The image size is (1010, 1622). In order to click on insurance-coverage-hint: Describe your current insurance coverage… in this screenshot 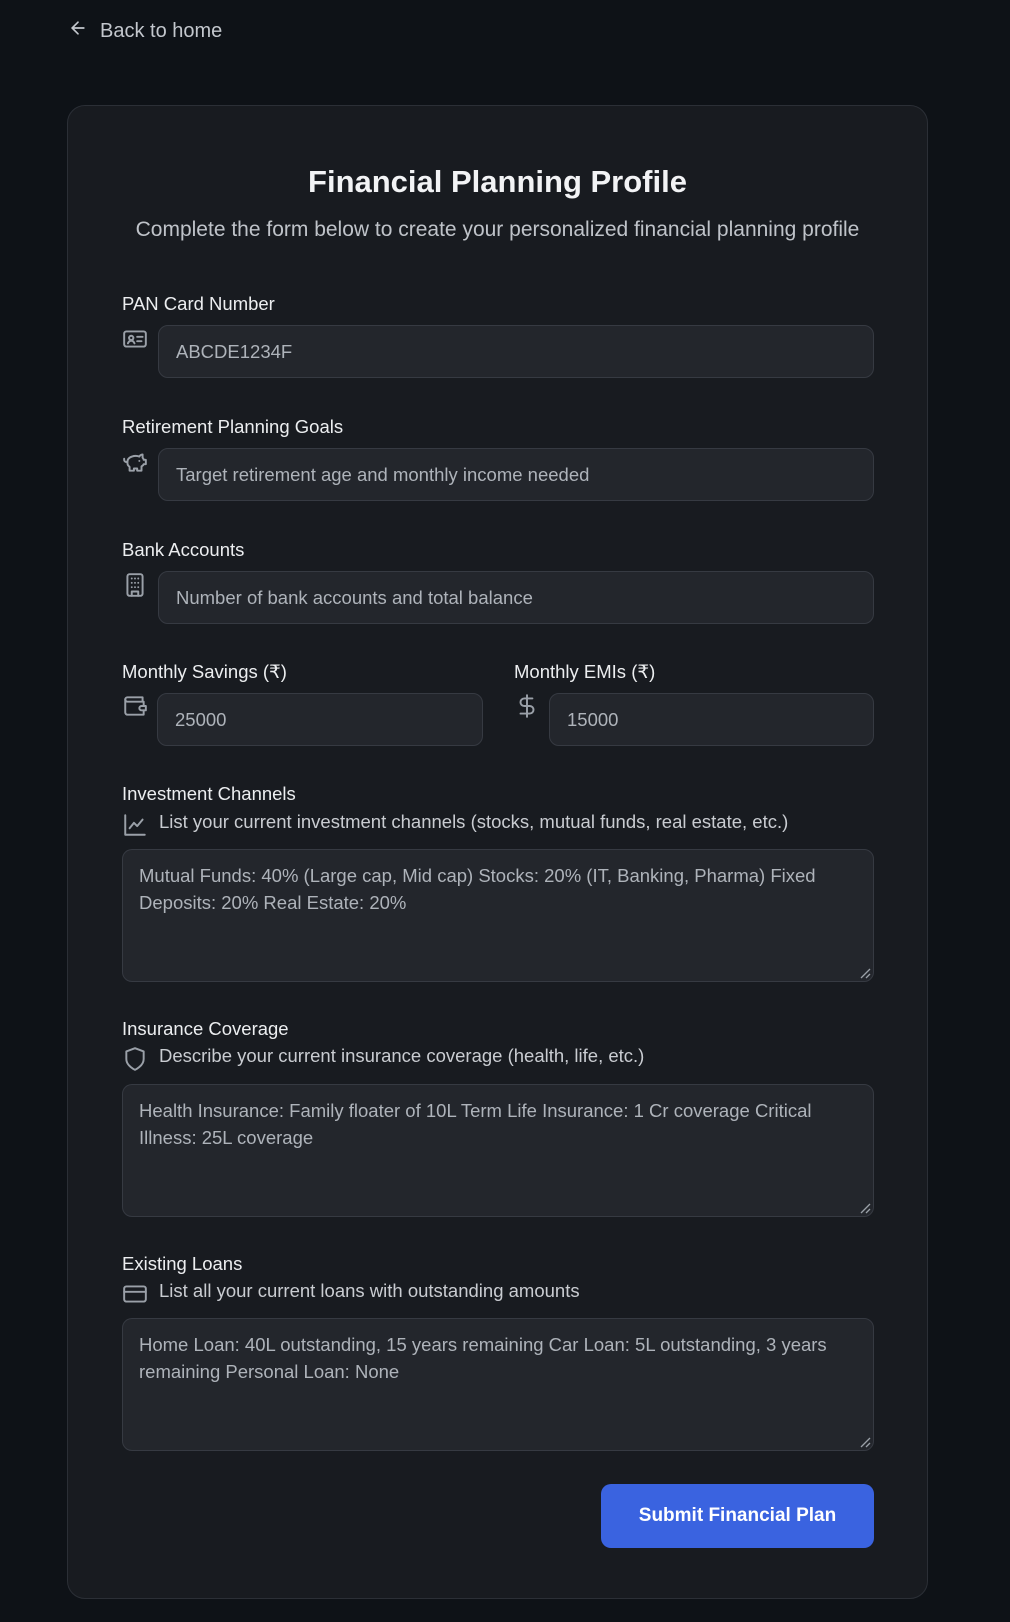, I will do `click(402, 1055)`.